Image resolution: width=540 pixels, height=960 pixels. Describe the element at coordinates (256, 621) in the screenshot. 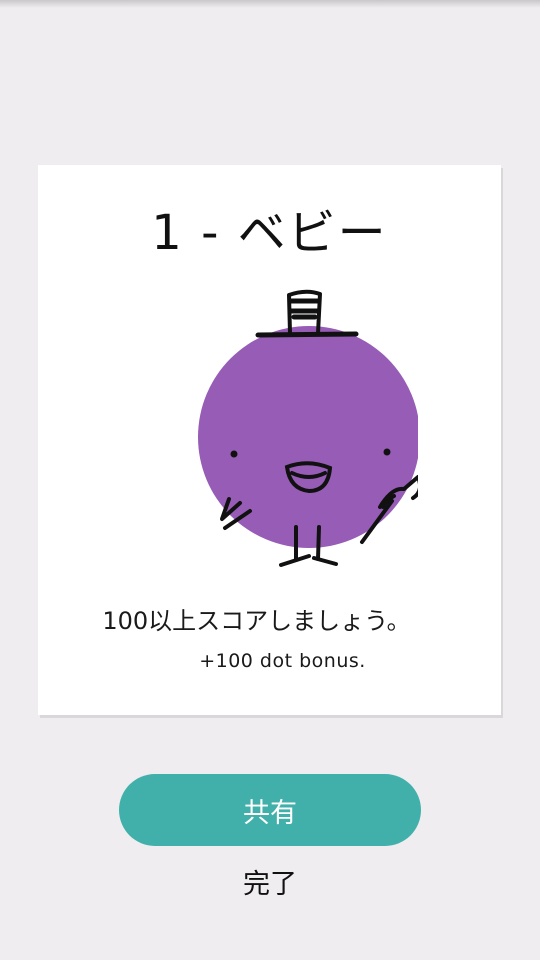

I see `goal-text: 100以上スコアしましょう。` at that location.